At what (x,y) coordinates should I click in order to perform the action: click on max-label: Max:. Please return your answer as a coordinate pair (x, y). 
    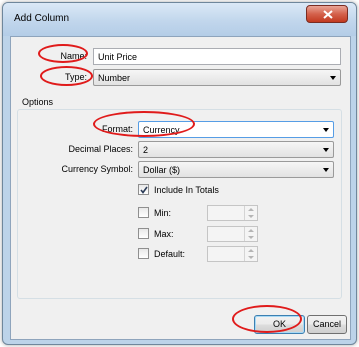
    Looking at the image, I should click on (164, 234).